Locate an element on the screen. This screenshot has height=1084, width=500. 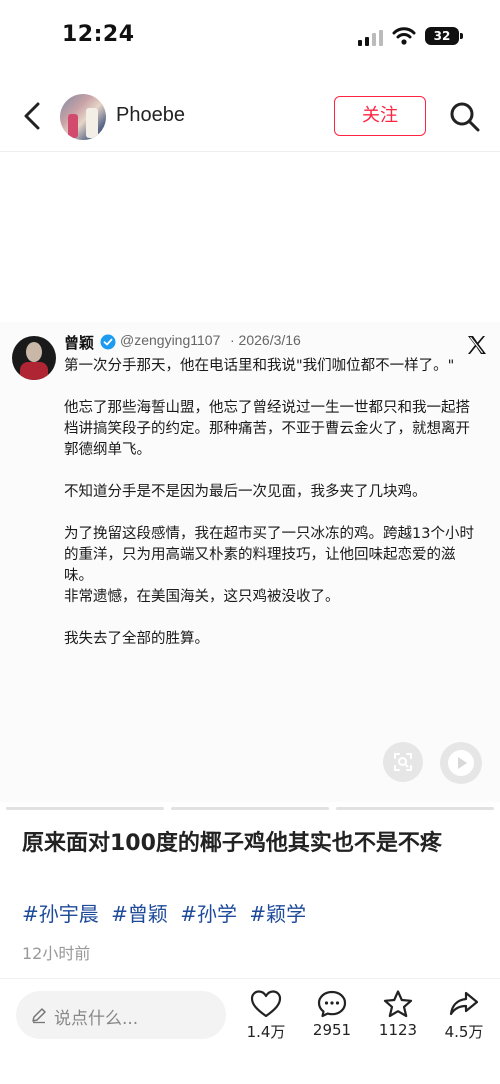
play-button is located at coordinates (461, 763).